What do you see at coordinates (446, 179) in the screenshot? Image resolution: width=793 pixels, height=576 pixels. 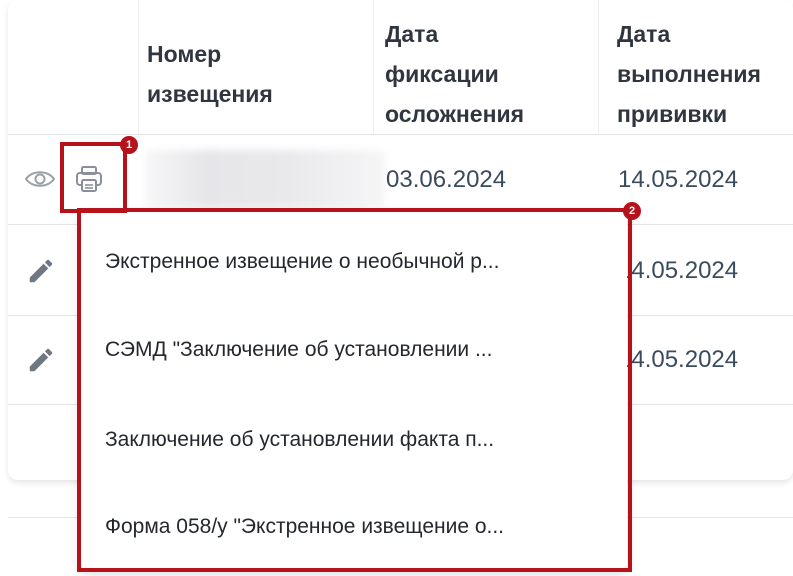 I see `fixation-date-cell: 03.06.2024` at bounding box center [446, 179].